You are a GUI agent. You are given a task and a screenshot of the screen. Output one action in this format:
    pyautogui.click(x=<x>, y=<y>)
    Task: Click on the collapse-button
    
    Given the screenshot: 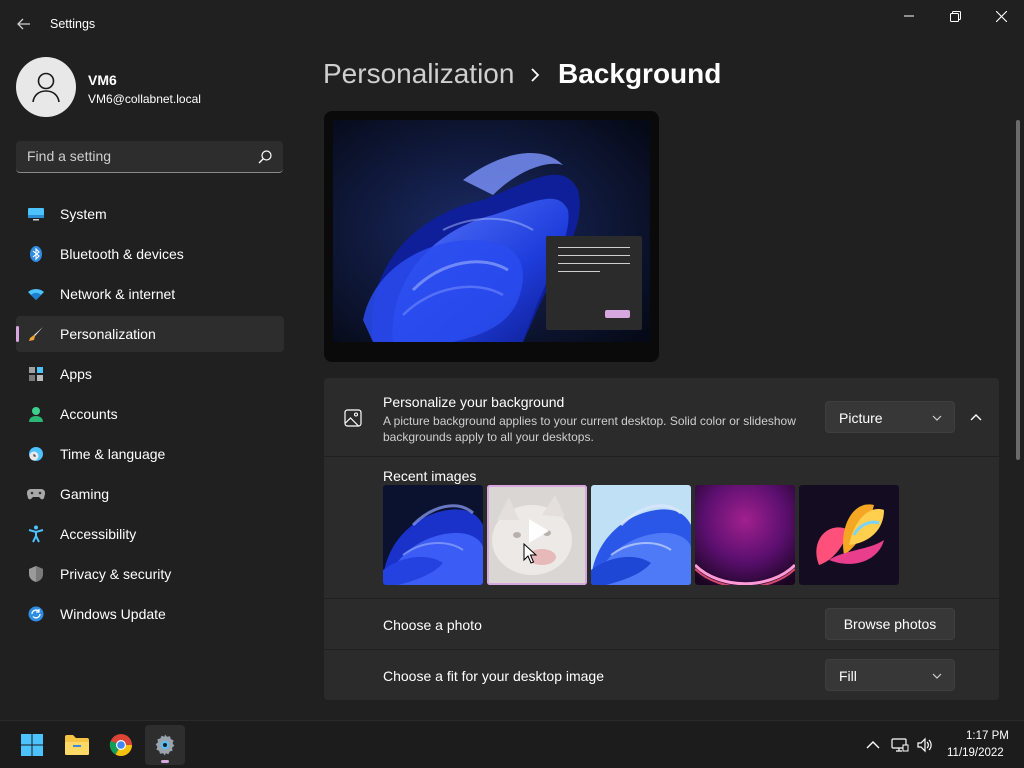 What is the action you would take?
    pyautogui.click(x=976, y=417)
    